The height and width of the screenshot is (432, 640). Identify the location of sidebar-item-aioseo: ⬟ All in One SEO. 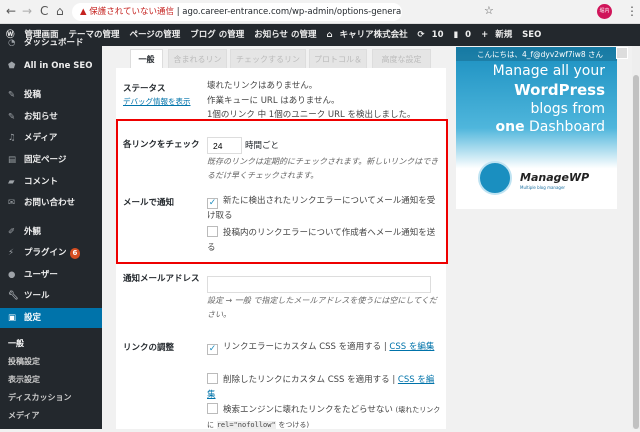
(51, 66).